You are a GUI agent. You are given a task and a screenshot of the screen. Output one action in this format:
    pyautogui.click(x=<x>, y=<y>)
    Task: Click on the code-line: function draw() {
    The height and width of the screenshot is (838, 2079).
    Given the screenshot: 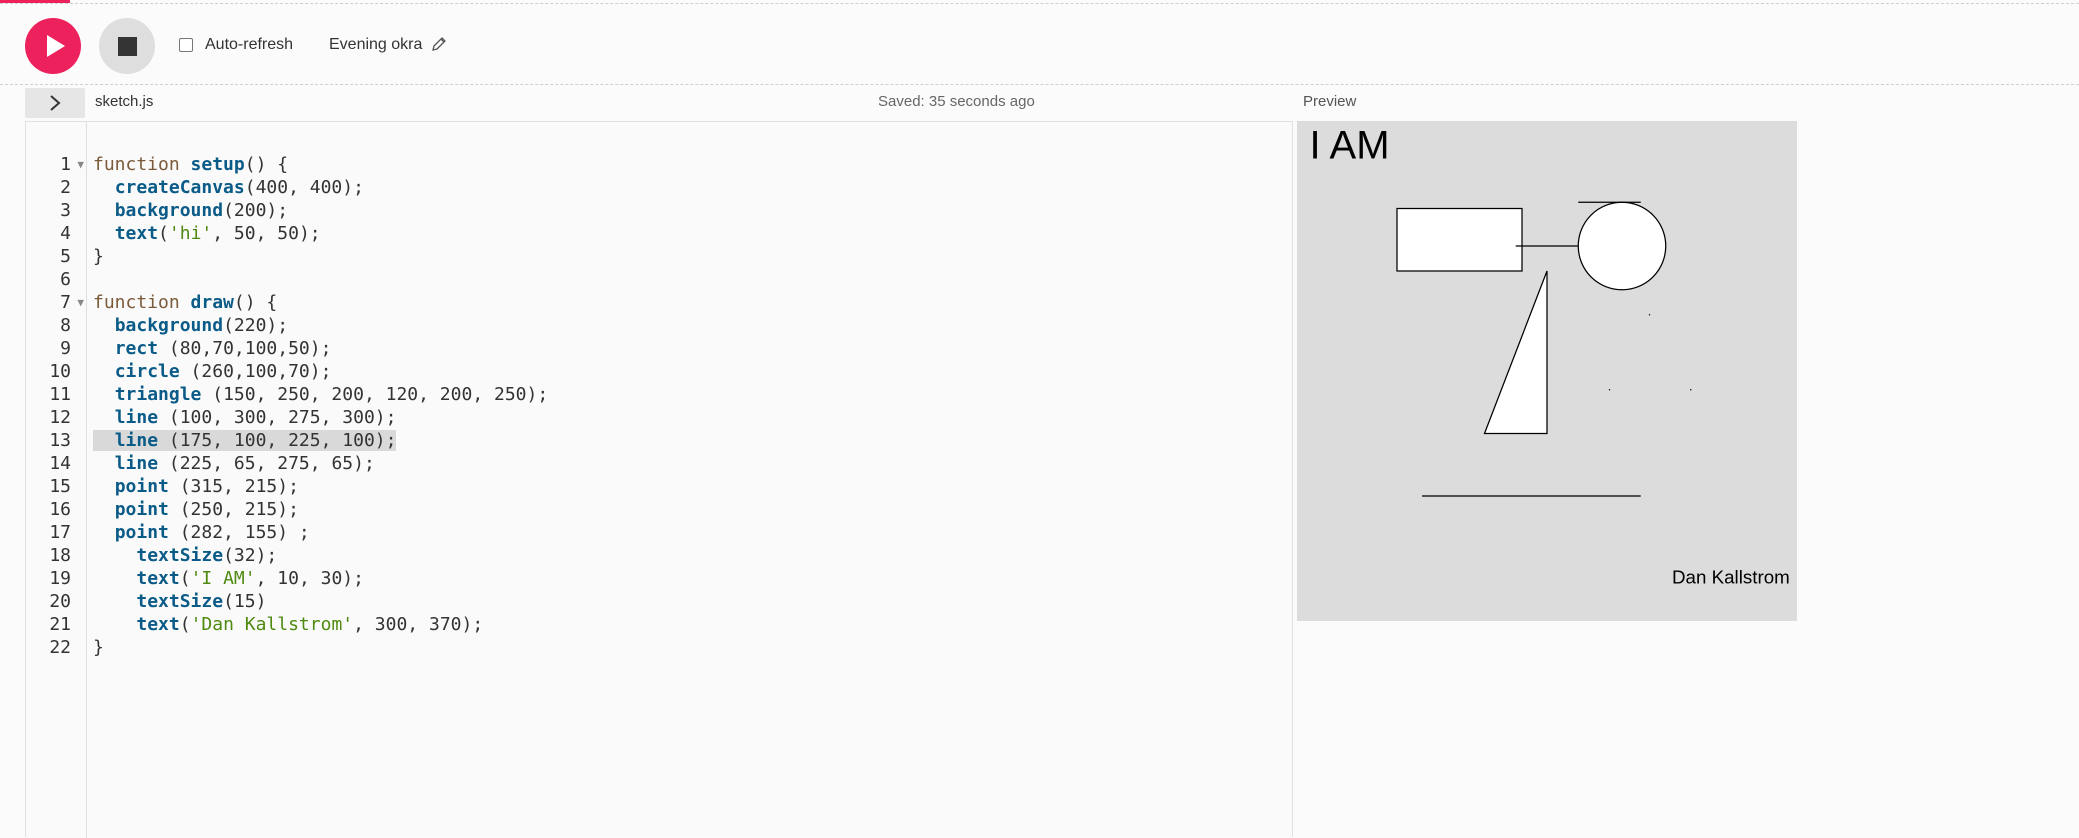 What is the action you would take?
    pyautogui.click(x=320, y=302)
    